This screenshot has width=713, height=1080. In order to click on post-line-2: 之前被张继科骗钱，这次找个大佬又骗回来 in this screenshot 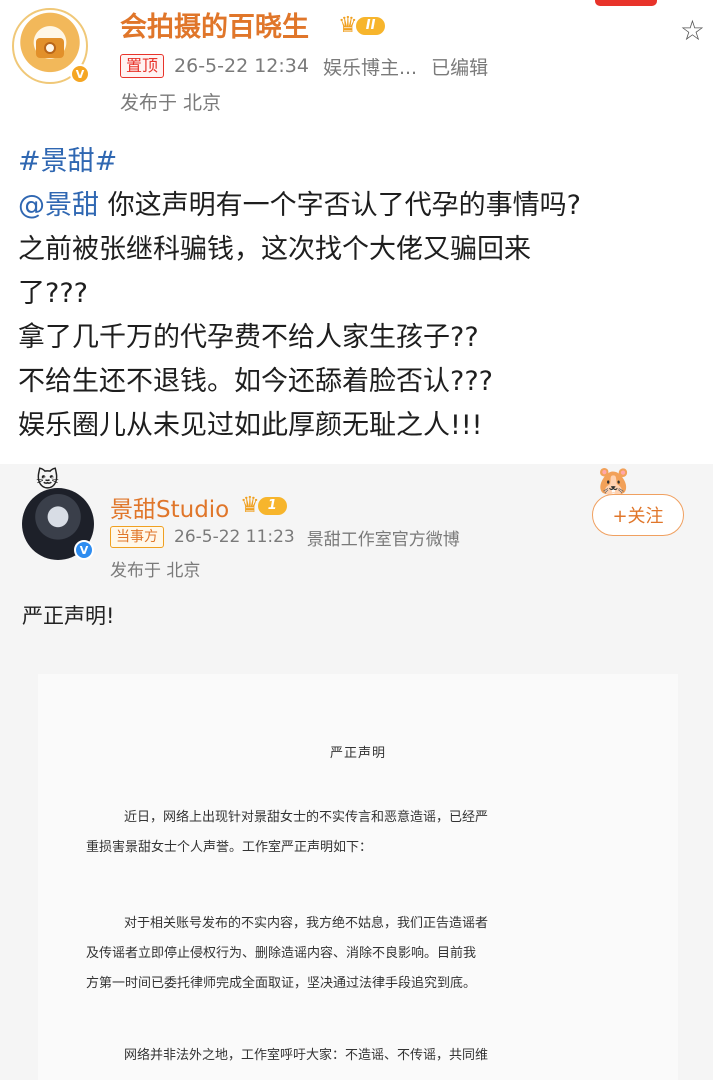, I will do `click(274, 249)`.